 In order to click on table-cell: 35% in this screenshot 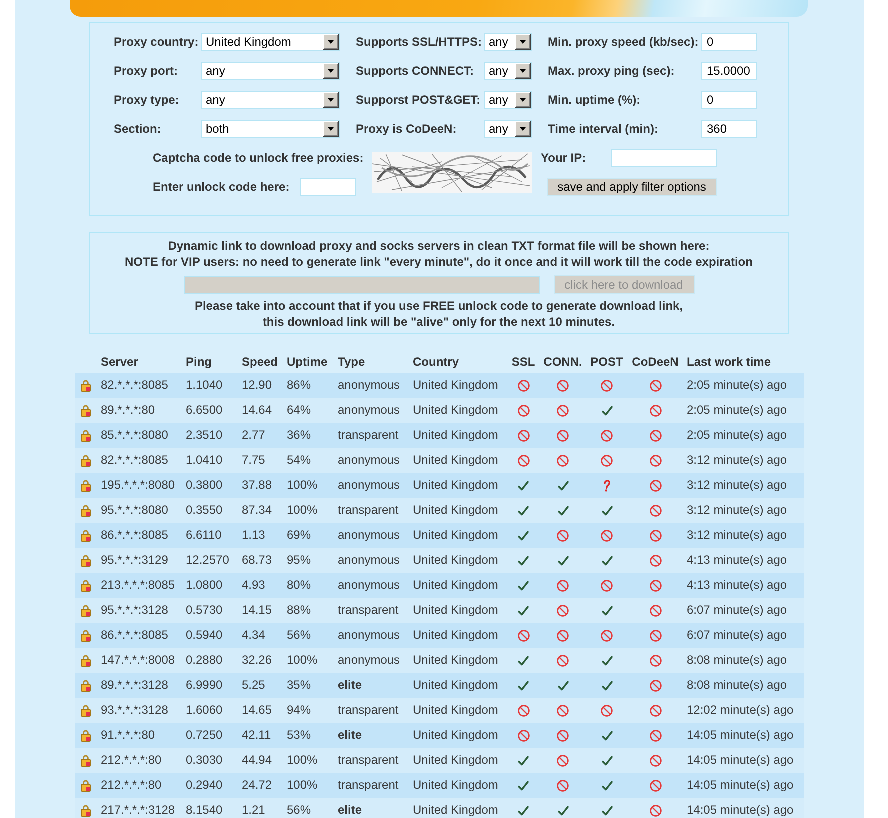, I will do `click(299, 685)`.